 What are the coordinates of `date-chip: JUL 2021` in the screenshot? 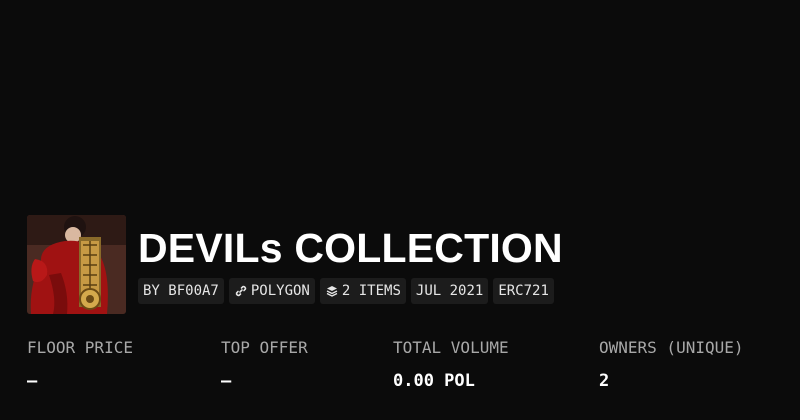 It's located at (449, 291).